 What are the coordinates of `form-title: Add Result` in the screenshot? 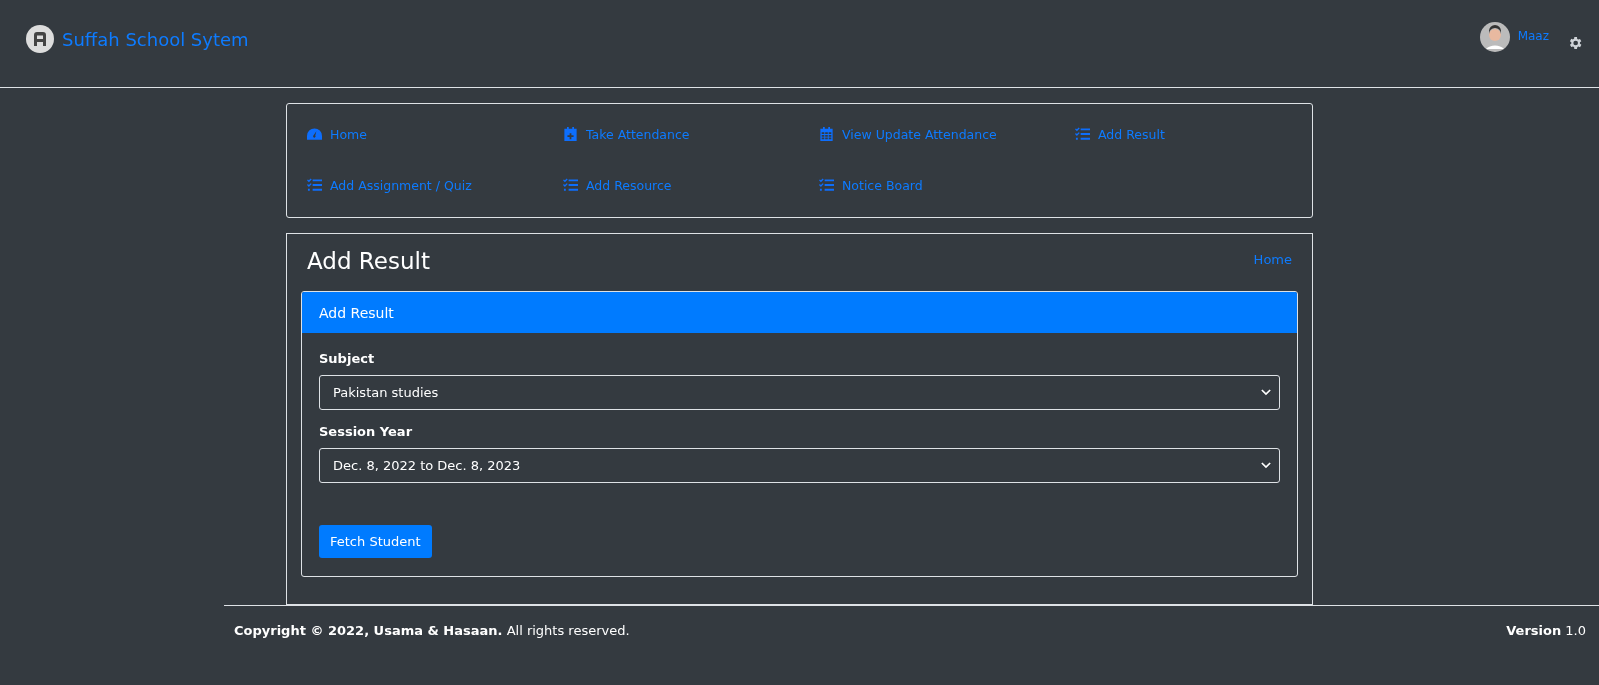 It's located at (356, 312).